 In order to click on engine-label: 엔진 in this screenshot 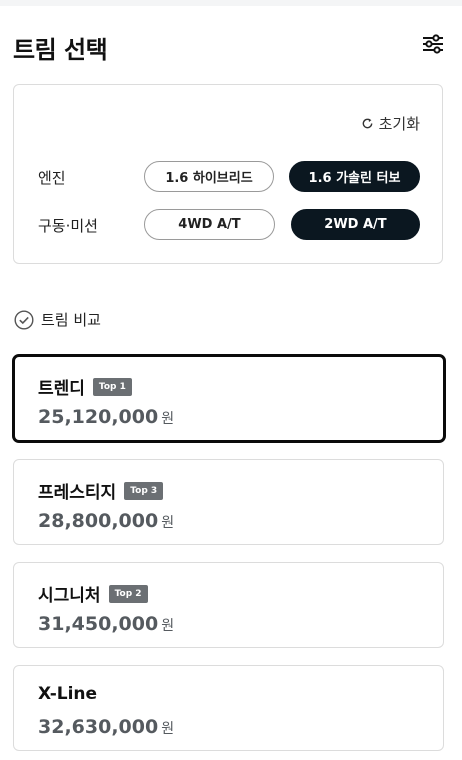, I will do `click(52, 178)`.